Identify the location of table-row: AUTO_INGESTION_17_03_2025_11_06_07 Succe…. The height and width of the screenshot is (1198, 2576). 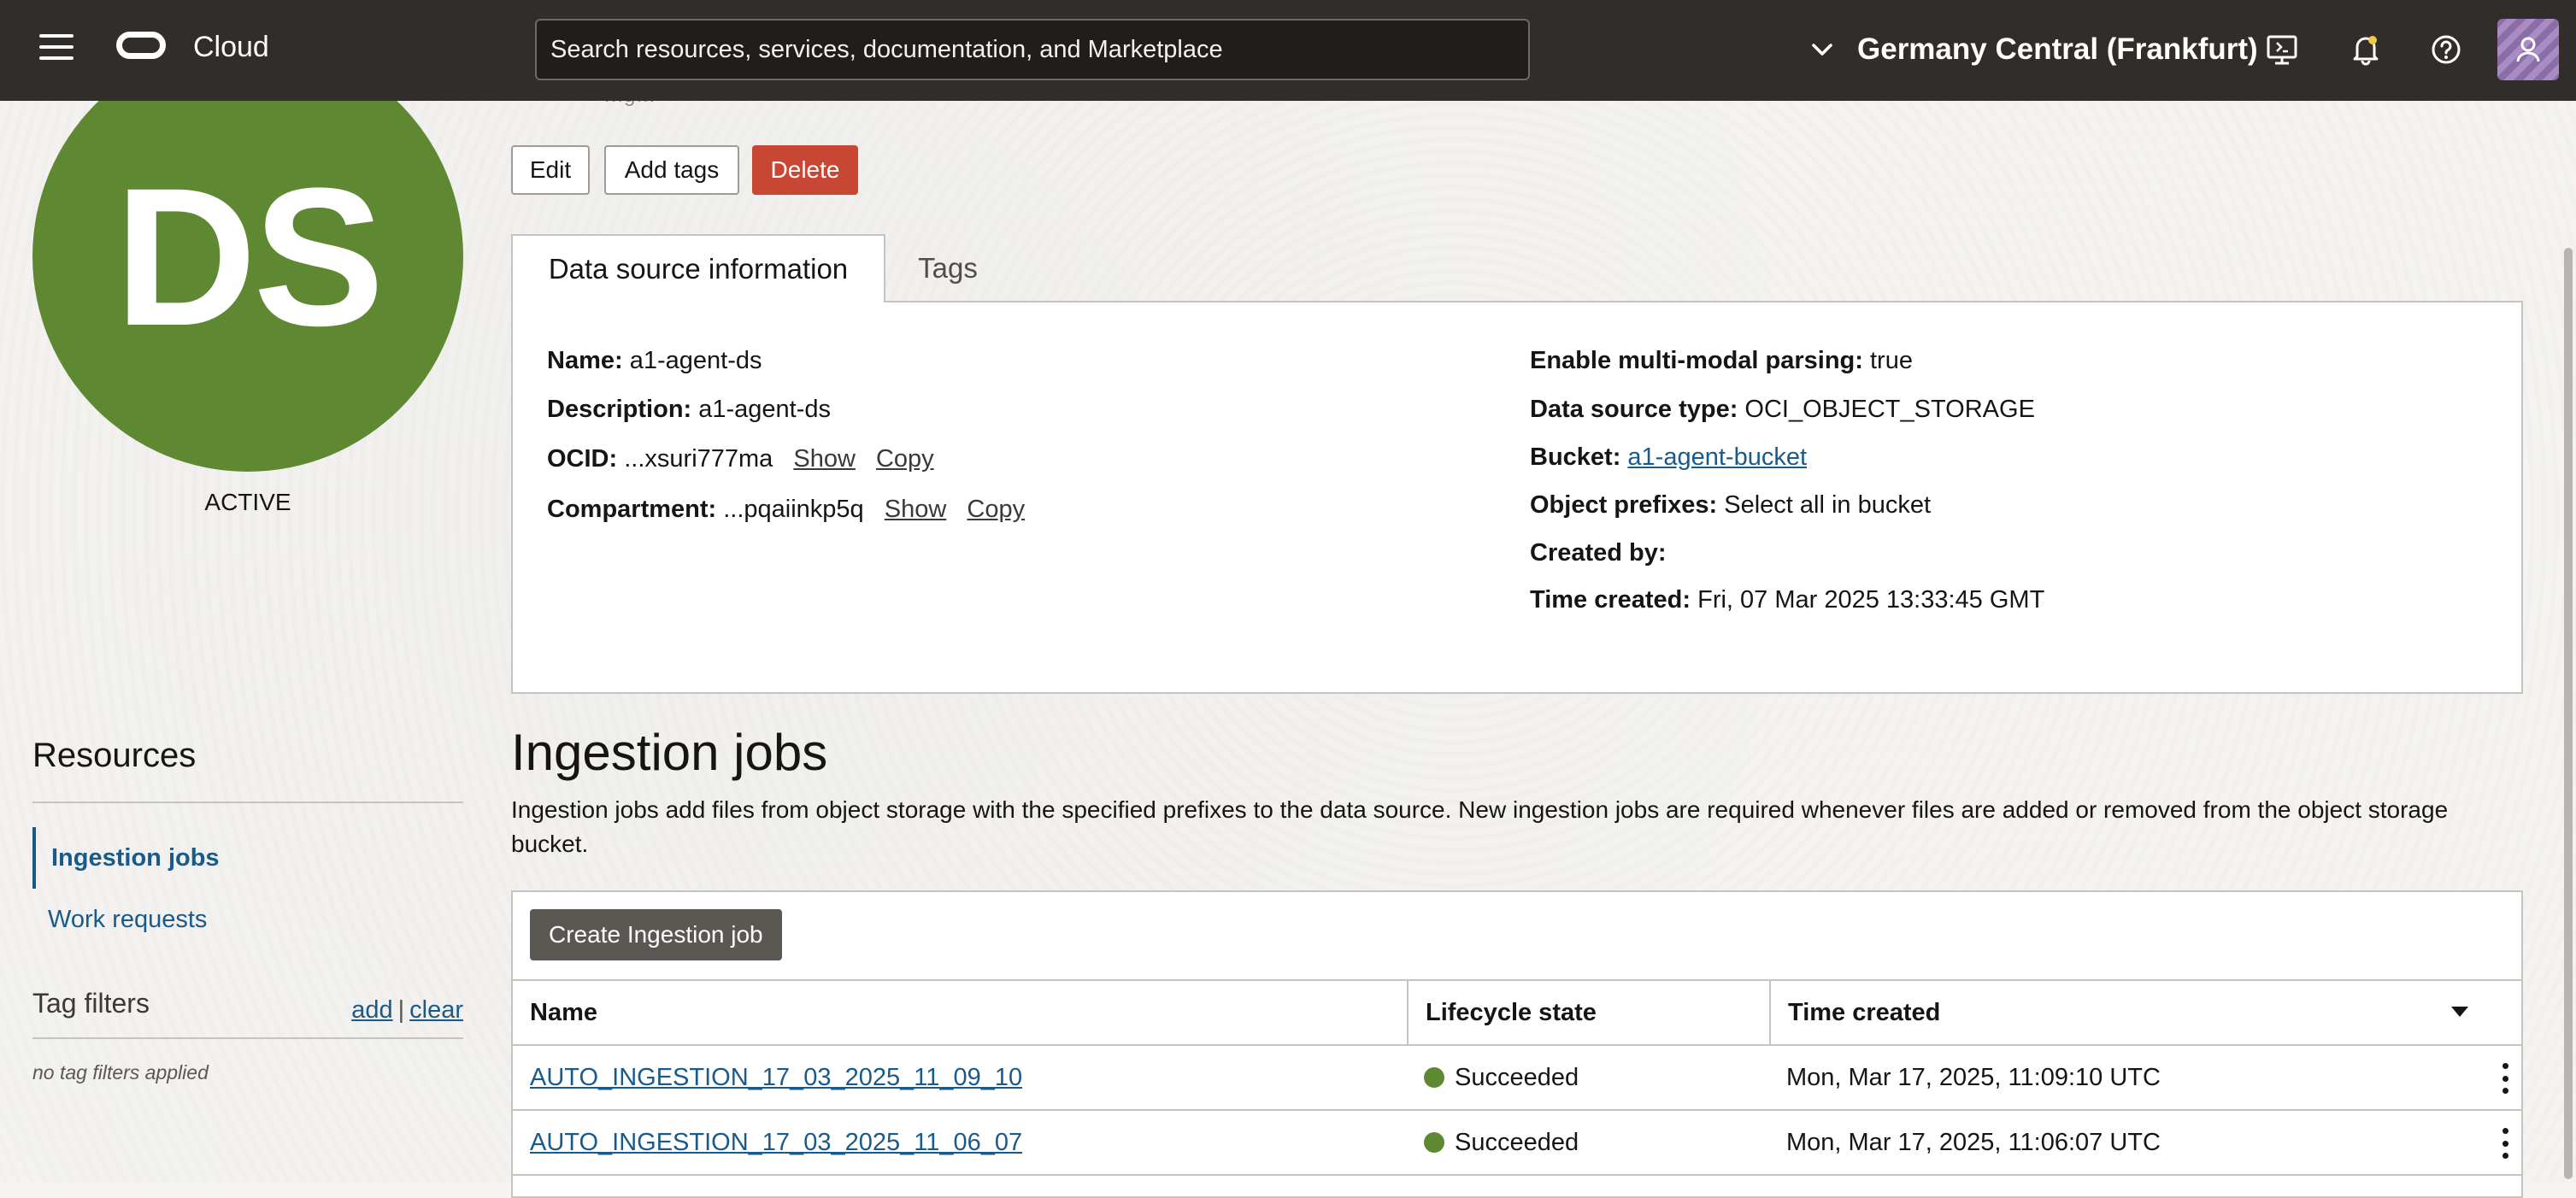
(1517, 1143).